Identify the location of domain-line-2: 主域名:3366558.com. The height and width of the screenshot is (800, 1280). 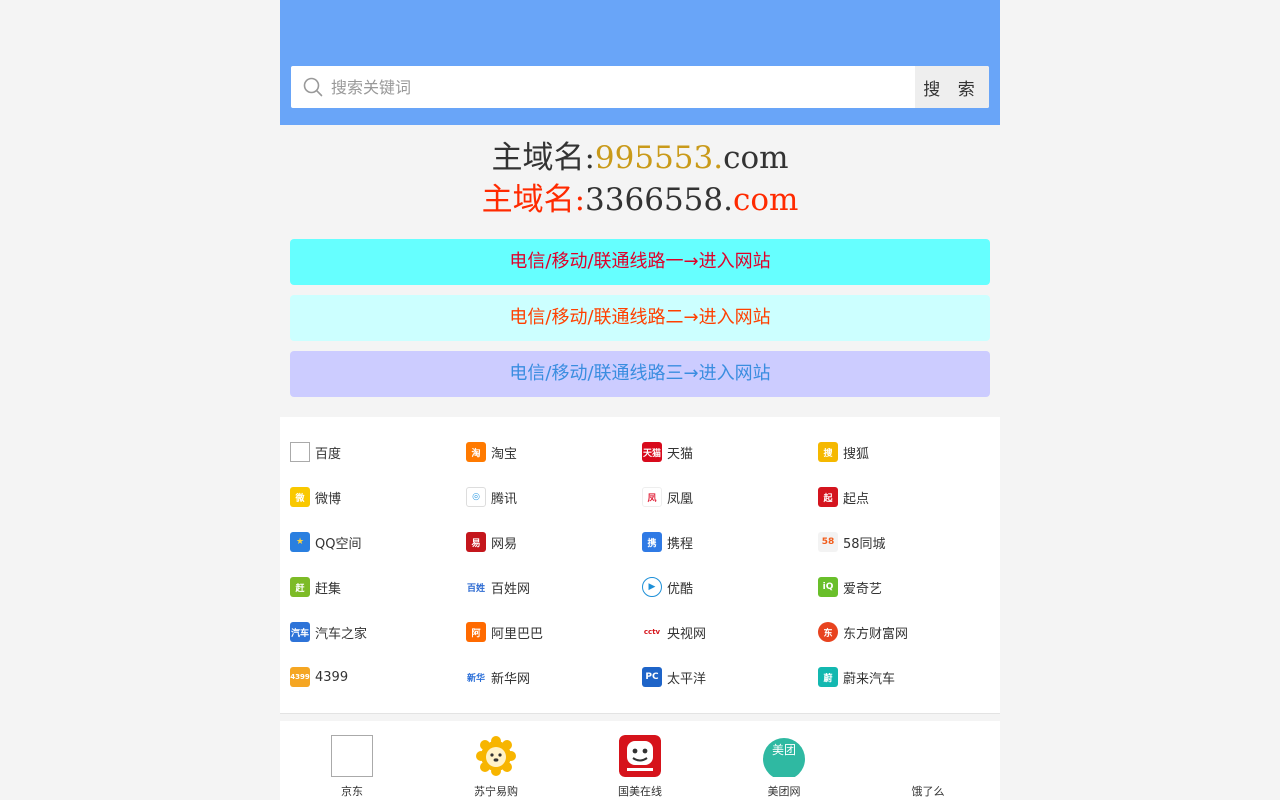
(640, 200).